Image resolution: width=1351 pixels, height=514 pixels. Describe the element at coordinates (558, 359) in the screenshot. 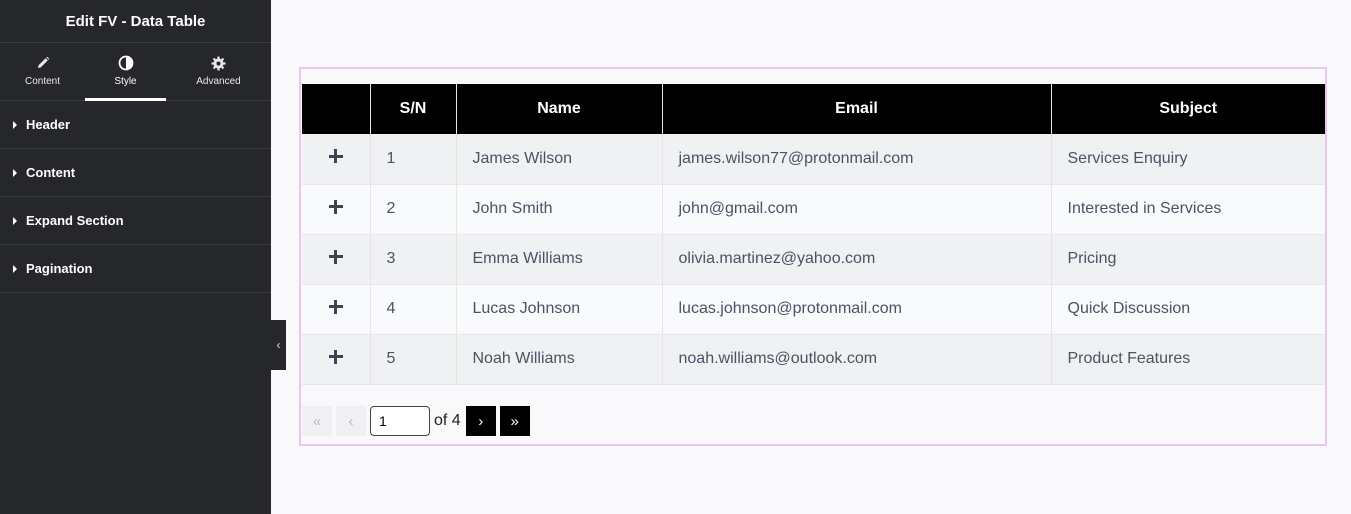

I see `cell-name: Noah Williams` at that location.